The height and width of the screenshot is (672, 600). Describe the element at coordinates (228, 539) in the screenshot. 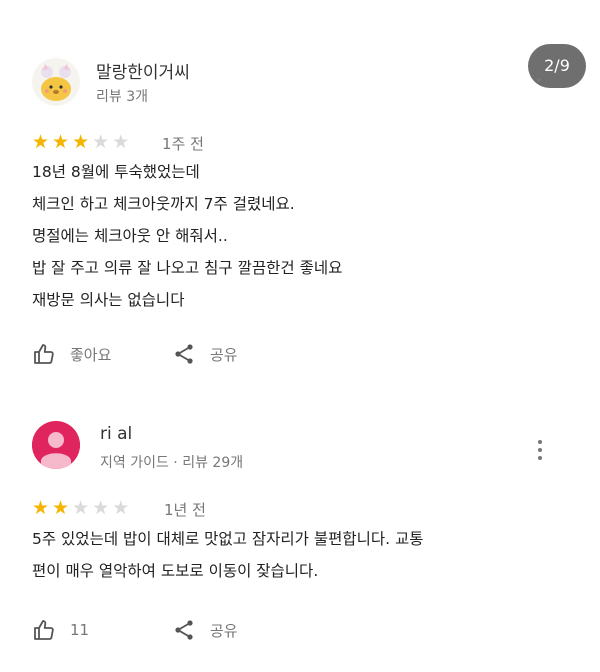

I see `review-line: 5주 있었는데 밥이 대체로 맛없고 잠자리가 불편합니다. 교통` at that location.